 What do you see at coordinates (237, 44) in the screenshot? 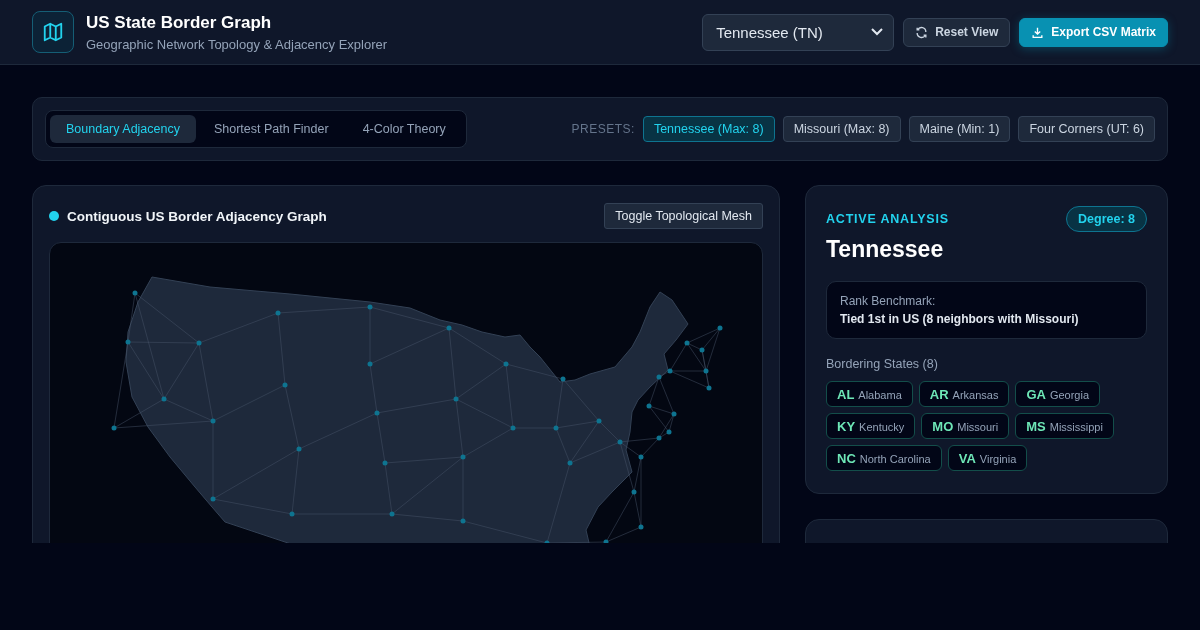
I see `app-subtitle: Geographic Network Topology & Adjacency Explorer` at bounding box center [237, 44].